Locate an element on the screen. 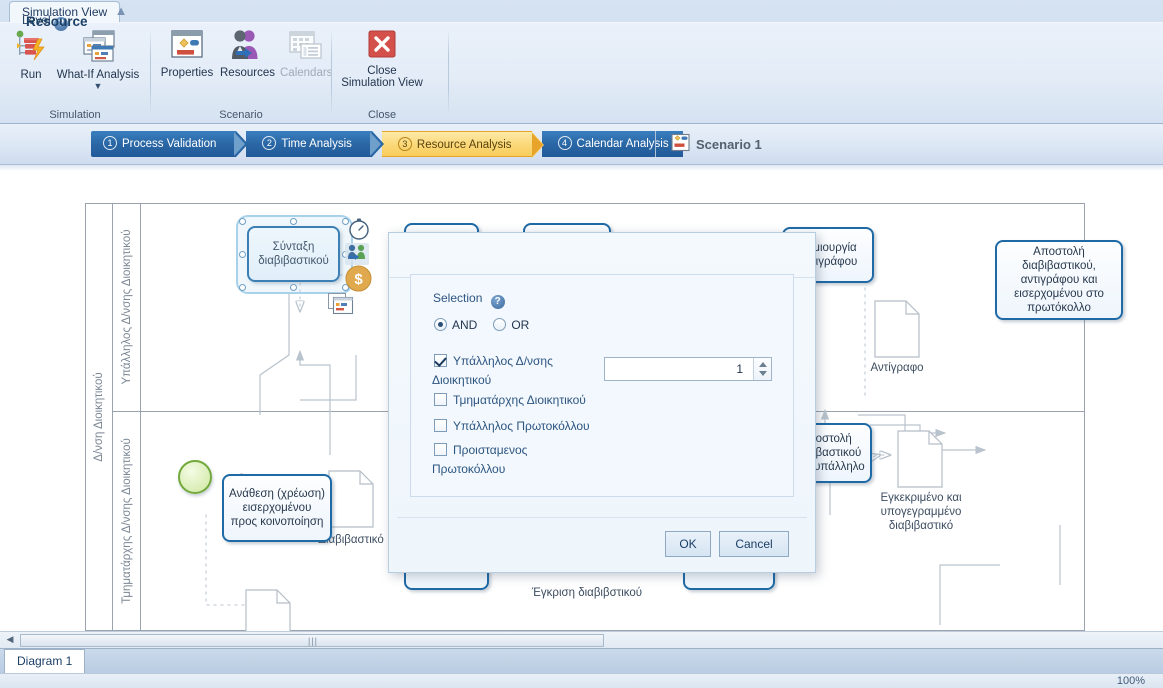 The height and width of the screenshot is (688, 1163). scrollbar-thumb: ||| is located at coordinates (312, 640).